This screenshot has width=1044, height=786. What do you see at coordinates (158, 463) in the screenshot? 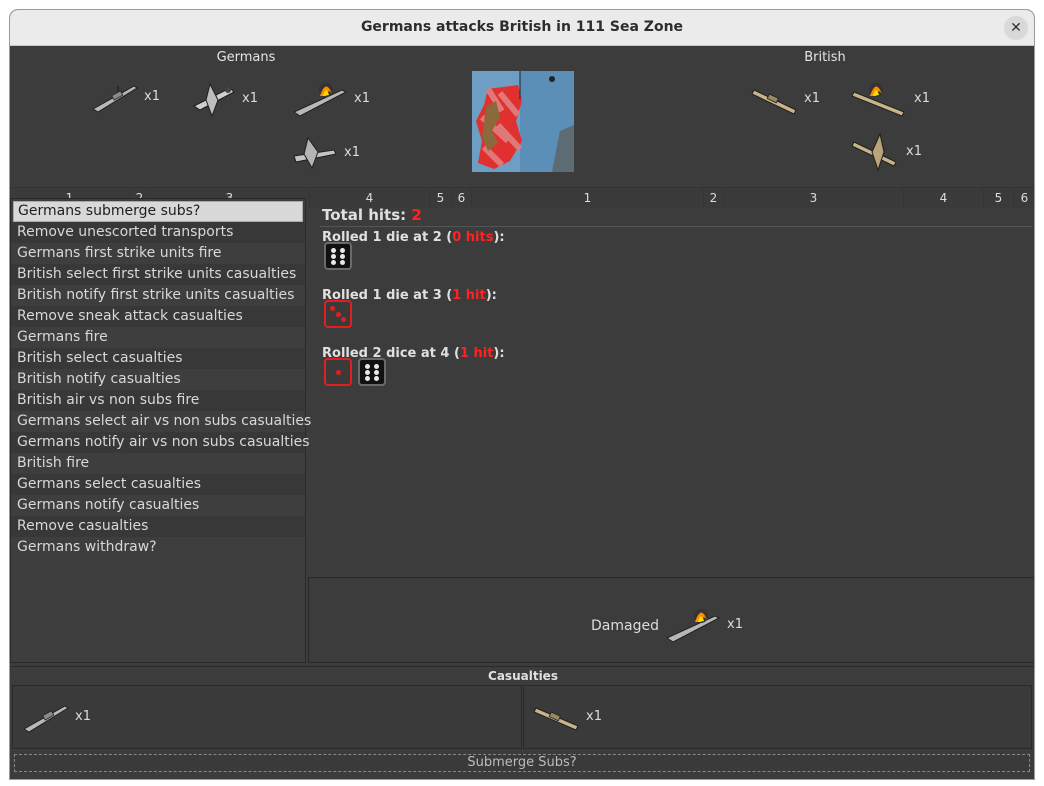
I see `step-item: British fire` at bounding box center [158, 463].